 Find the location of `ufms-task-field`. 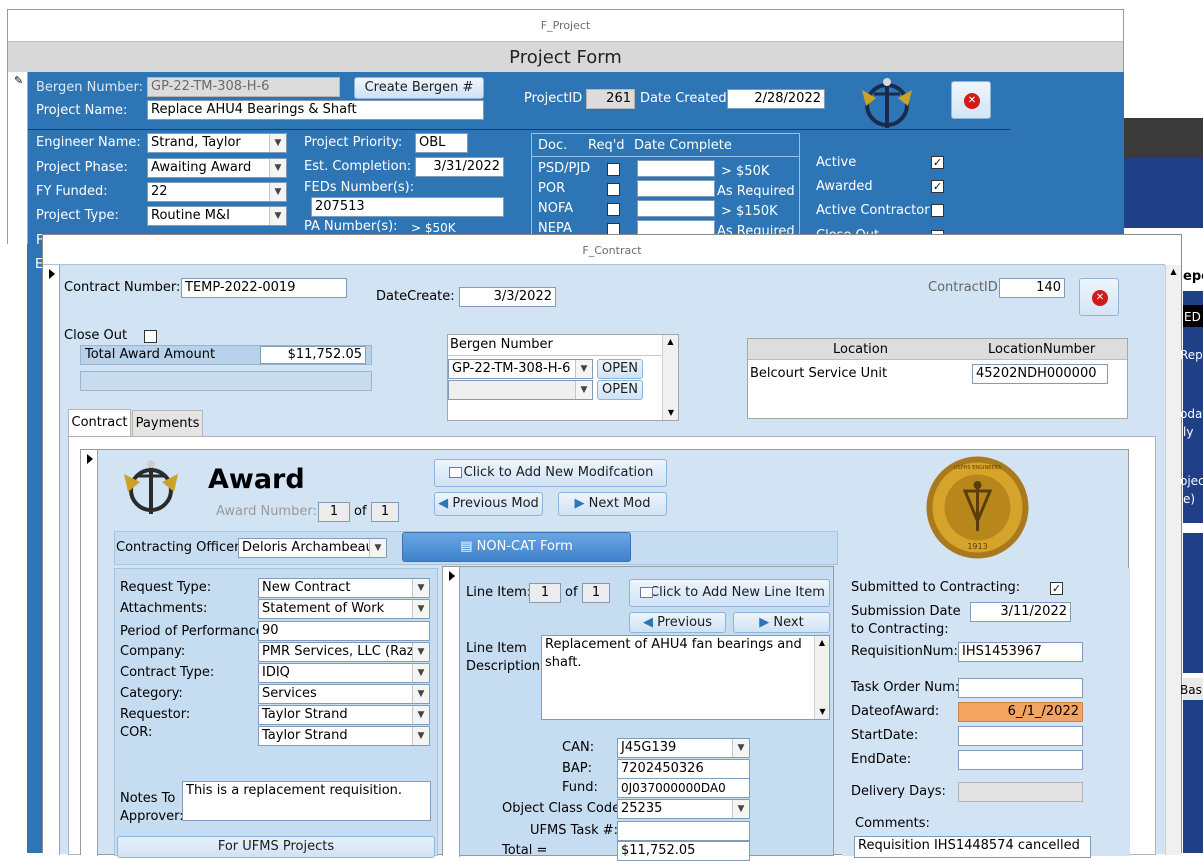

ufms-task-field is located at coordinates (683, 831).